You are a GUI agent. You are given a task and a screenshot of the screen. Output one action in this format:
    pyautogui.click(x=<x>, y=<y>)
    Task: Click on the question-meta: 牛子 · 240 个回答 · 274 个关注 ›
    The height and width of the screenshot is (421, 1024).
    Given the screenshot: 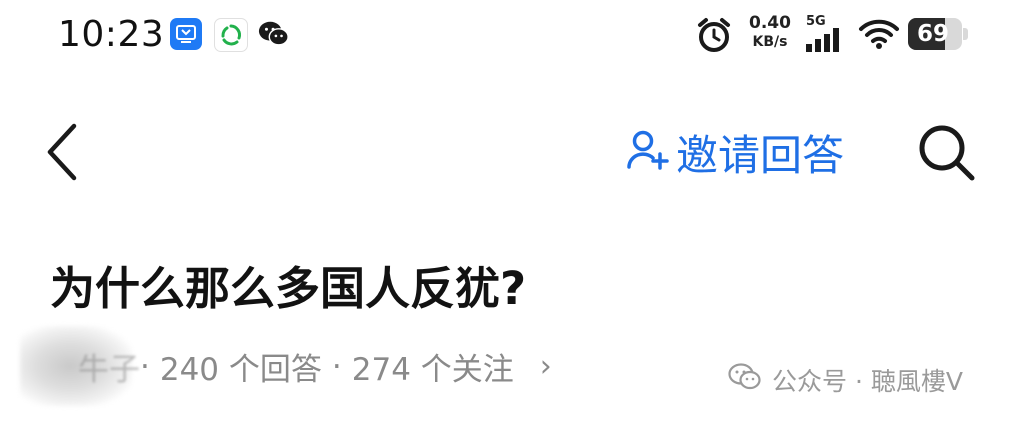 What is the action you would take?
    pyautogui.click(x=370, y=366)
    